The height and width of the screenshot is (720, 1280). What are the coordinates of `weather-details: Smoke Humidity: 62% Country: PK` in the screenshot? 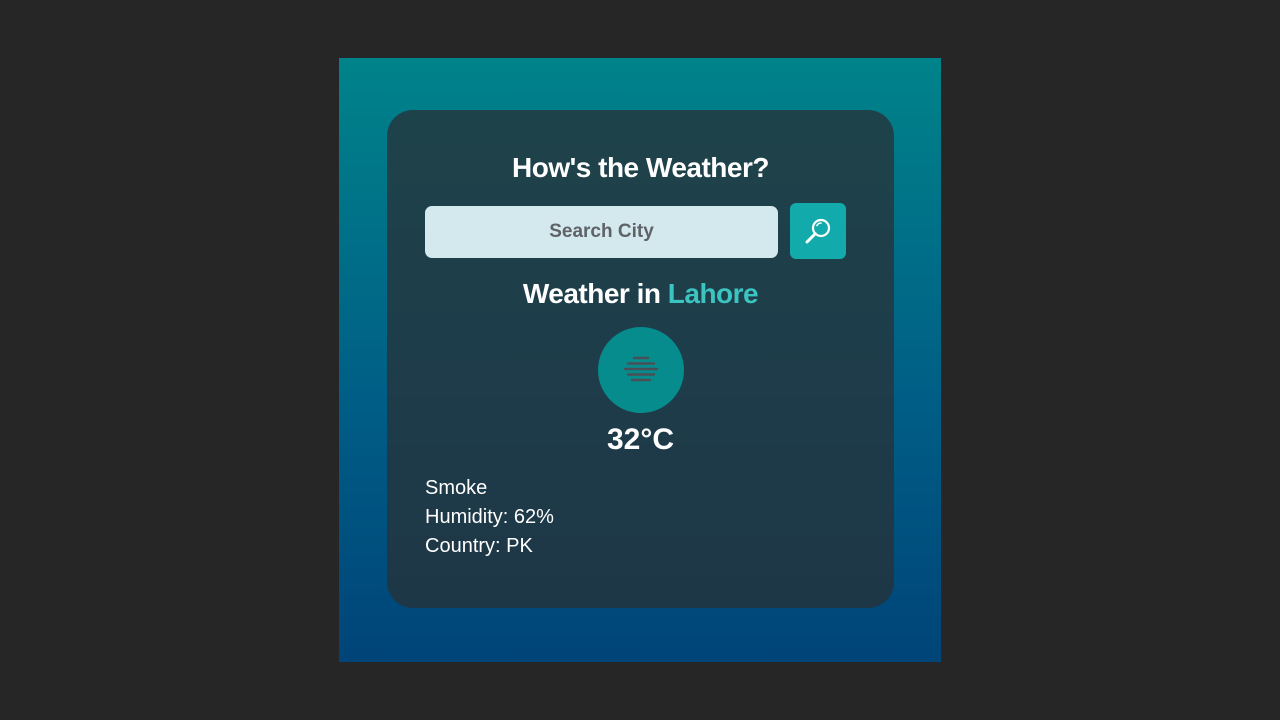 It's located at (489, 517).